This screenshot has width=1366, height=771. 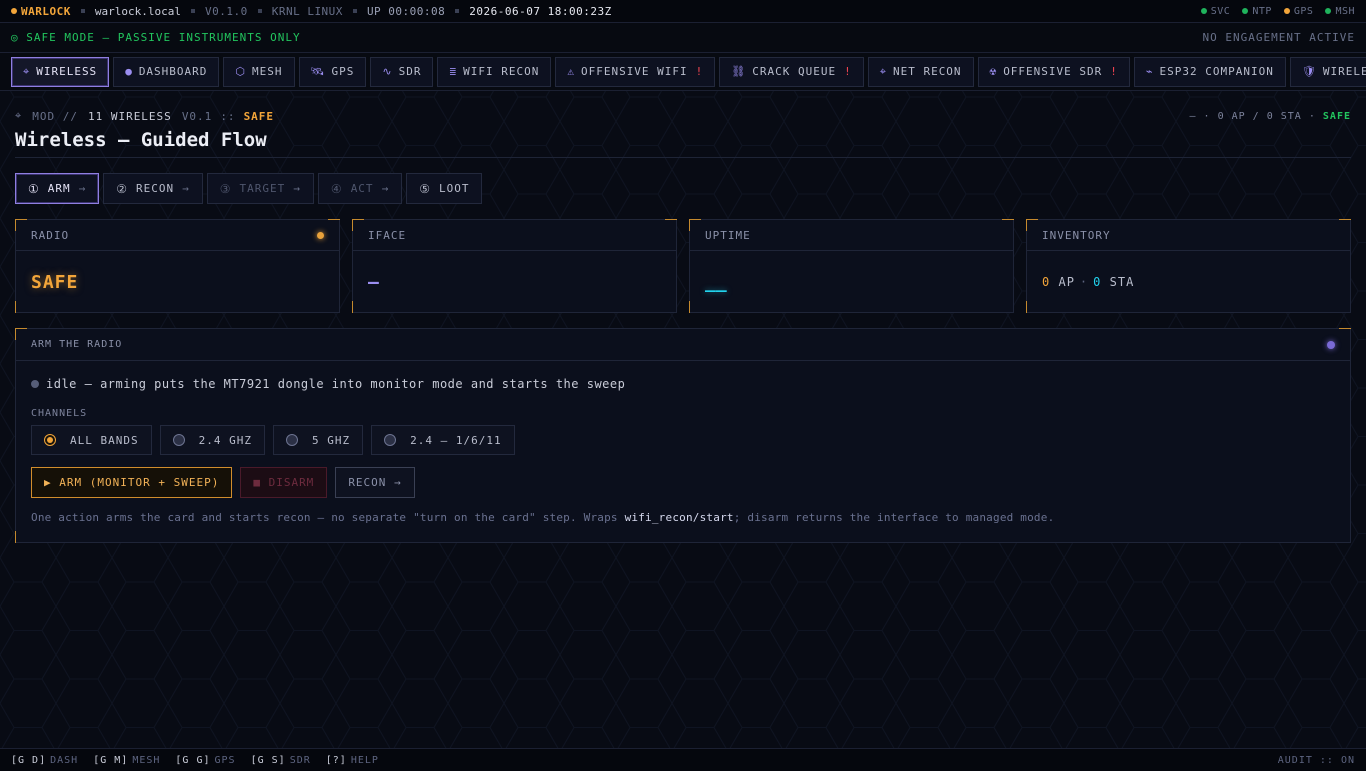 What do you see at coordinates (402, 71) in the screenshot?
I see `tab-sdr: ∿ SDR` at bounding box center [402, 71].